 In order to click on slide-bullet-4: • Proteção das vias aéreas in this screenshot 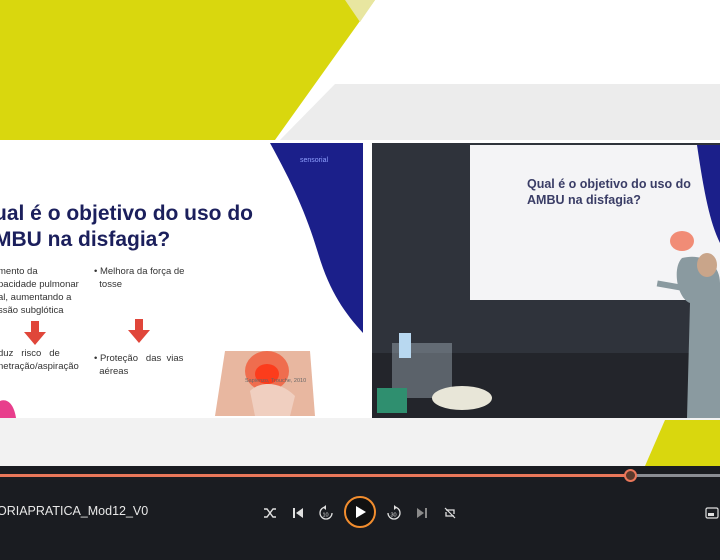, I will do `click(139, 365)`.